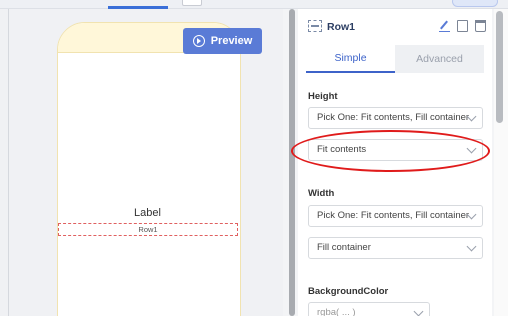 This screenshot has width=508, height=316. What do you see at coordinates (439, 59) in the screenshot?
I see `tab-advanced: Advanced` at bounding box center [439, 59].